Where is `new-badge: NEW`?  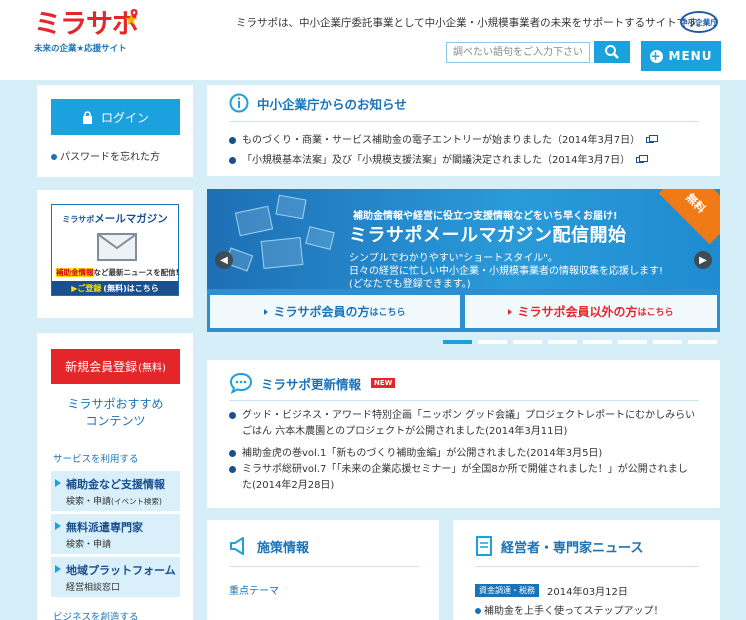
new-badge: NEW is located at coordinates (383, 383).